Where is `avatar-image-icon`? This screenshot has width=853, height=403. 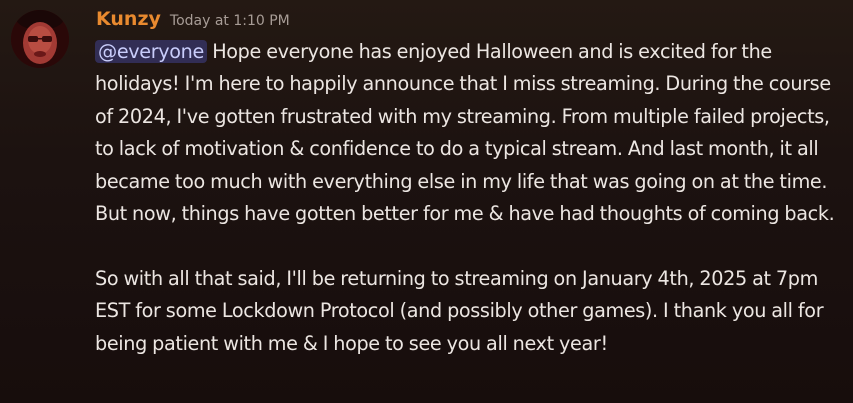
avatar-image-icon is located at coordinates (40, 39).